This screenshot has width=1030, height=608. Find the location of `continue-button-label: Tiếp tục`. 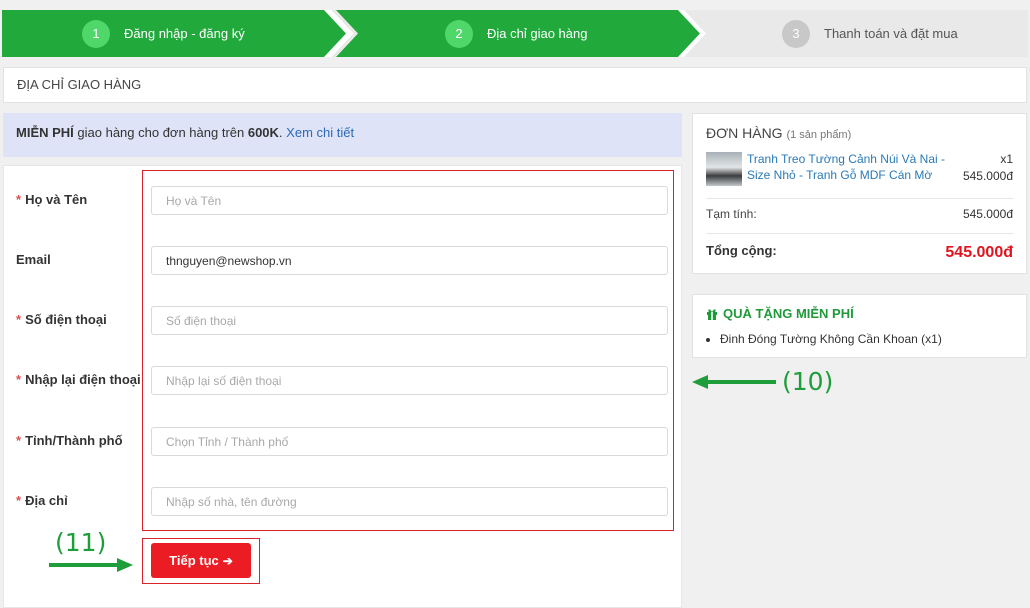

continue-button-label: Tiếp tục is located at coordinates (194, 560).